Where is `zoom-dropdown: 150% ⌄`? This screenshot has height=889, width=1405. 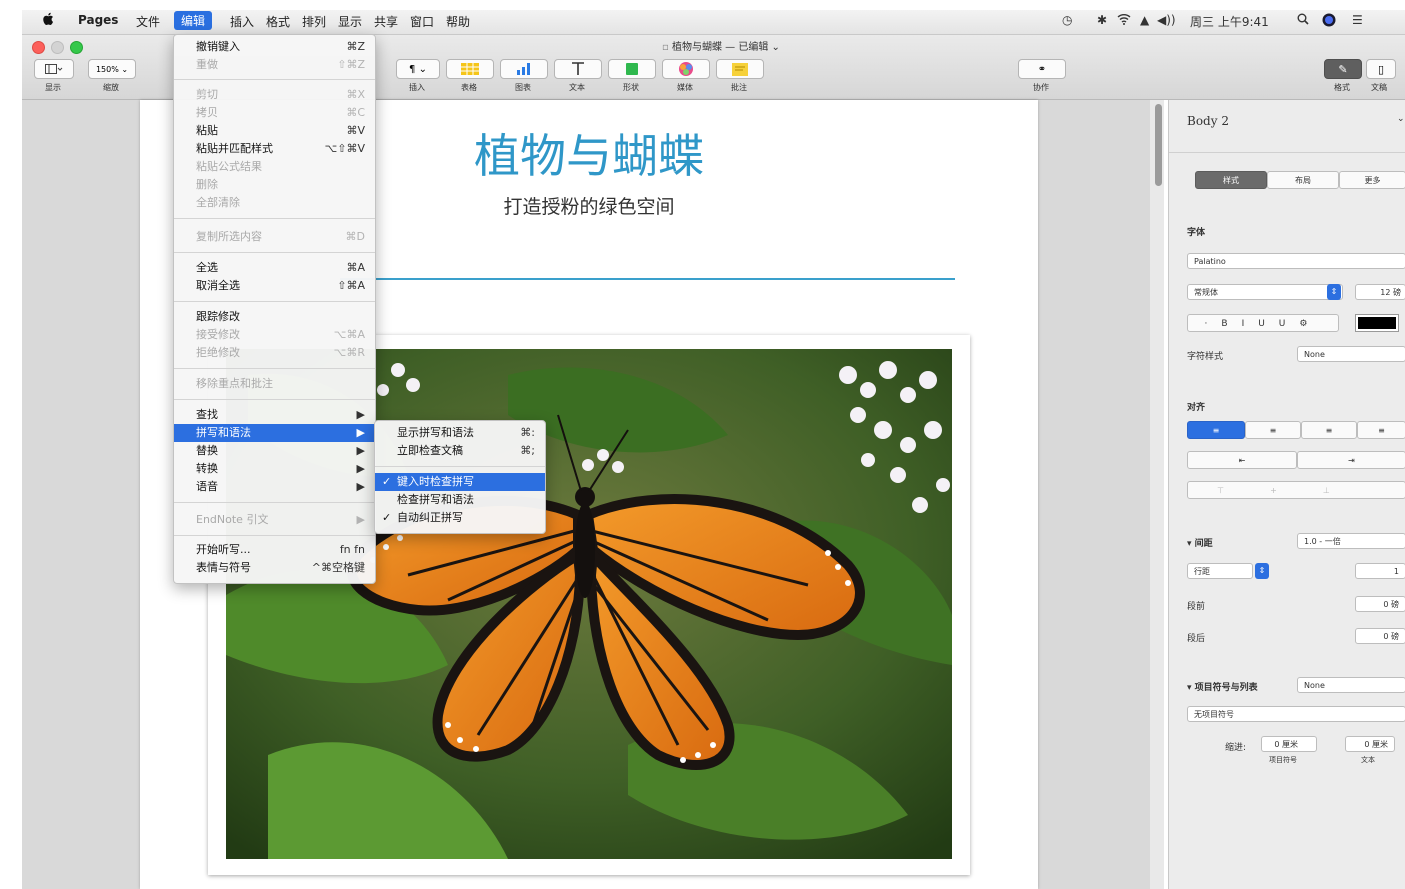 zoom-dropdown: 150% ⌄ is located at coordinates (112, 69).